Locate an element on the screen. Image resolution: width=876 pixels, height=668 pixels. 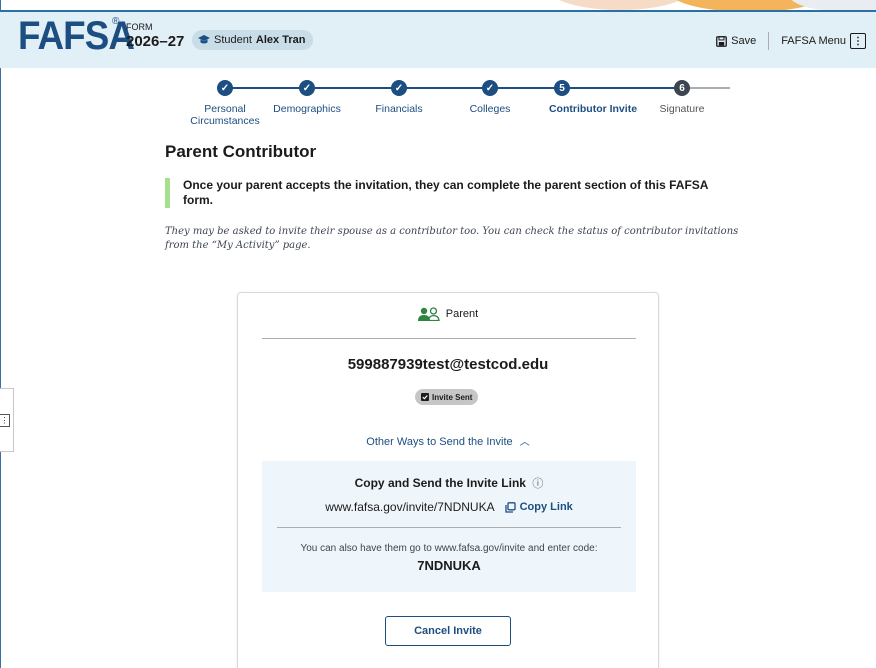
header-actions: Save FAFSA Menu ⋮ is located at coordinates (785, 41).